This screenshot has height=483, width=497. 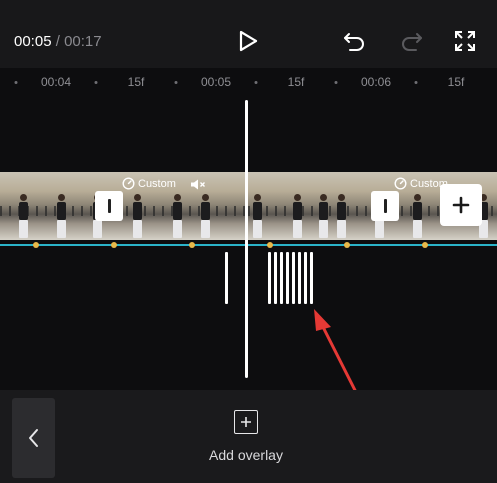 What do you see at coordinates (246, 440) in the screenshot?
I see `add-overlay-button: Add overlay` at bounding box center [246, 440].